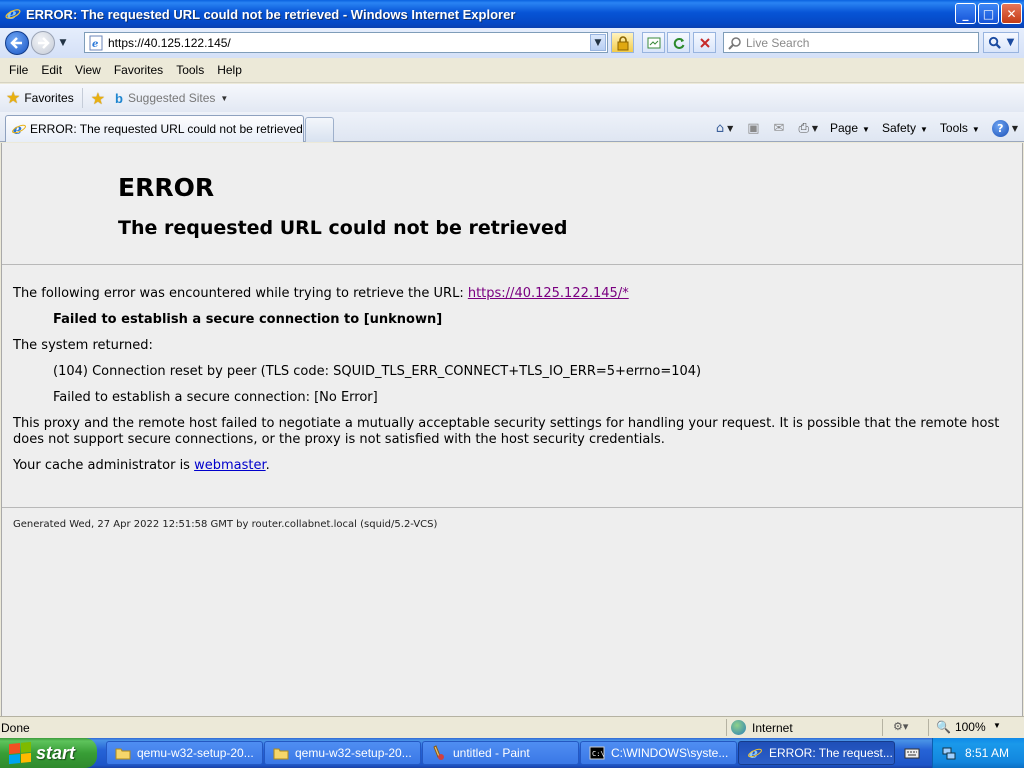 This screenshot has height=768, width=1024. What do you see at coordinates (988, 13) in the screenshot?
I see `maximize-button: □` at bounding box center [988, 13].